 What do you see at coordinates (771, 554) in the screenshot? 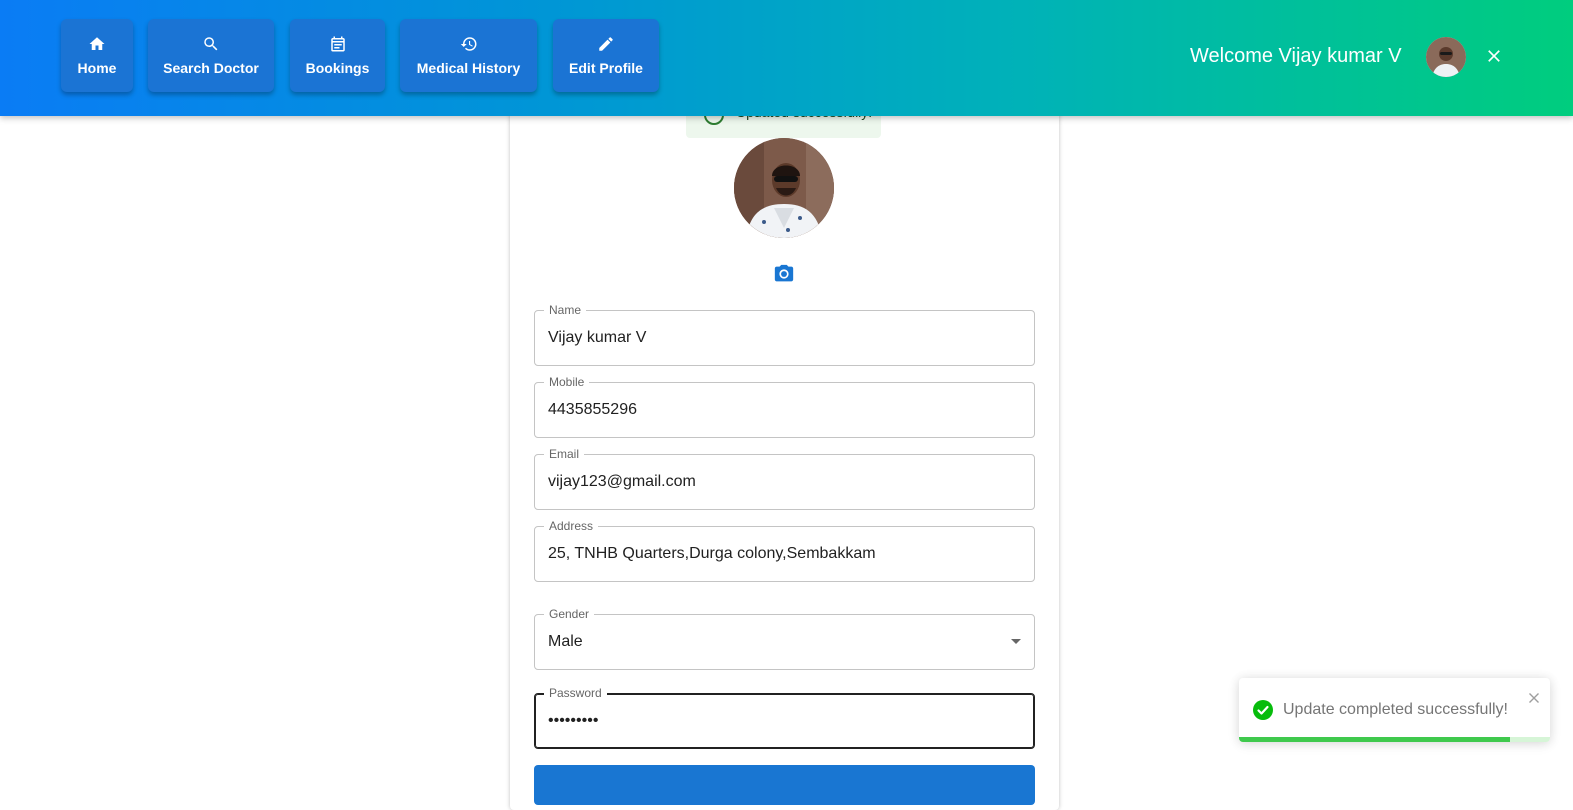
I see `address-value: 25, TNHB Quarters,Durga colony,Sembakkam` at bounding box center [771, 554].